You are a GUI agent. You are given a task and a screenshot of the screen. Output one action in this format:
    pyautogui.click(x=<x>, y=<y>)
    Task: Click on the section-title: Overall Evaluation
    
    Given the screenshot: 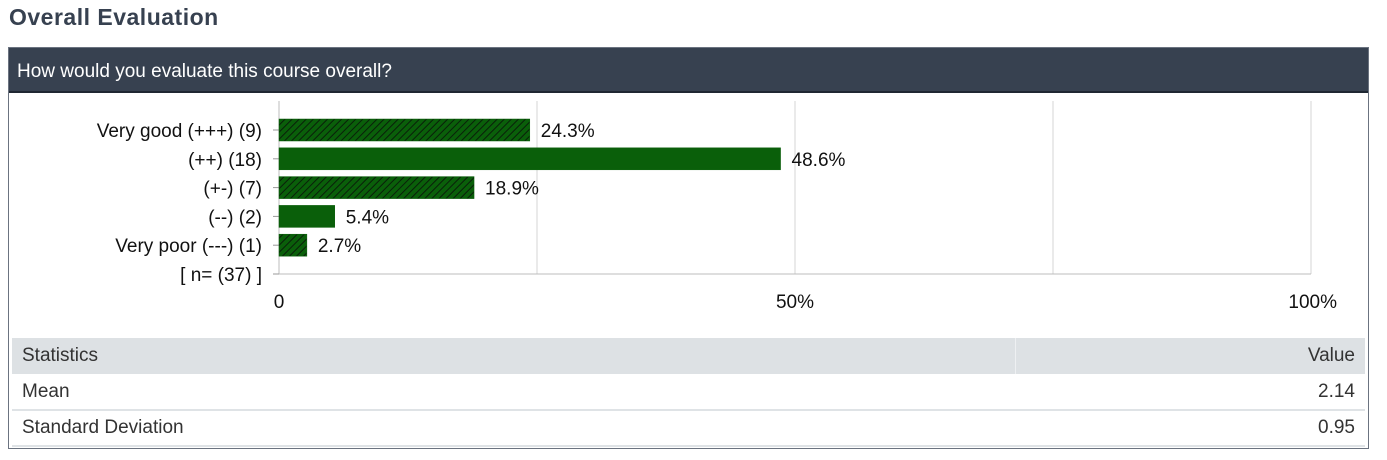 What is the action you would take?
    pyautogui.click(x=114, y=17)
    